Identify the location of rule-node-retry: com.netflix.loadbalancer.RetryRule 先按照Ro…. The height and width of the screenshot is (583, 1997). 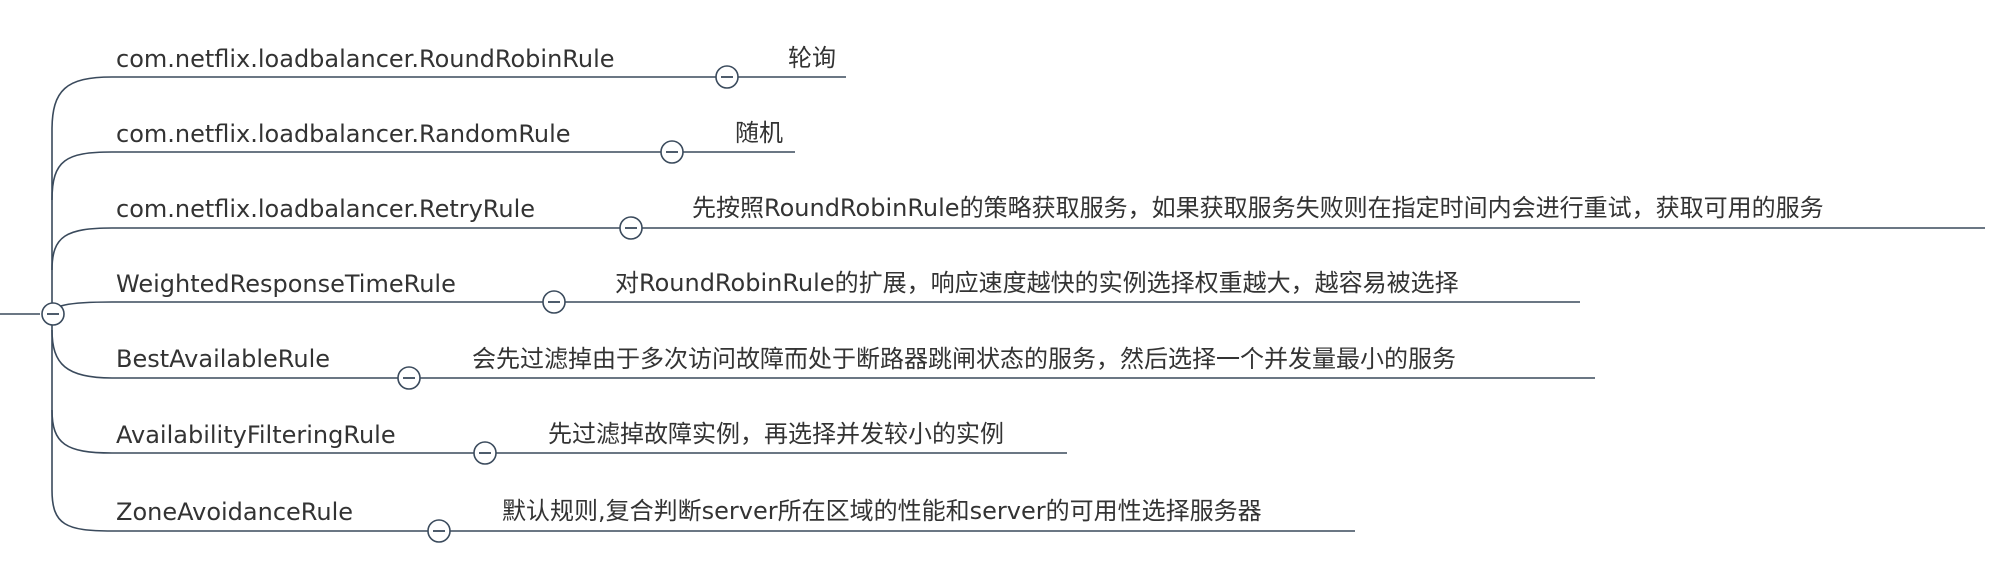
(1018, 232).